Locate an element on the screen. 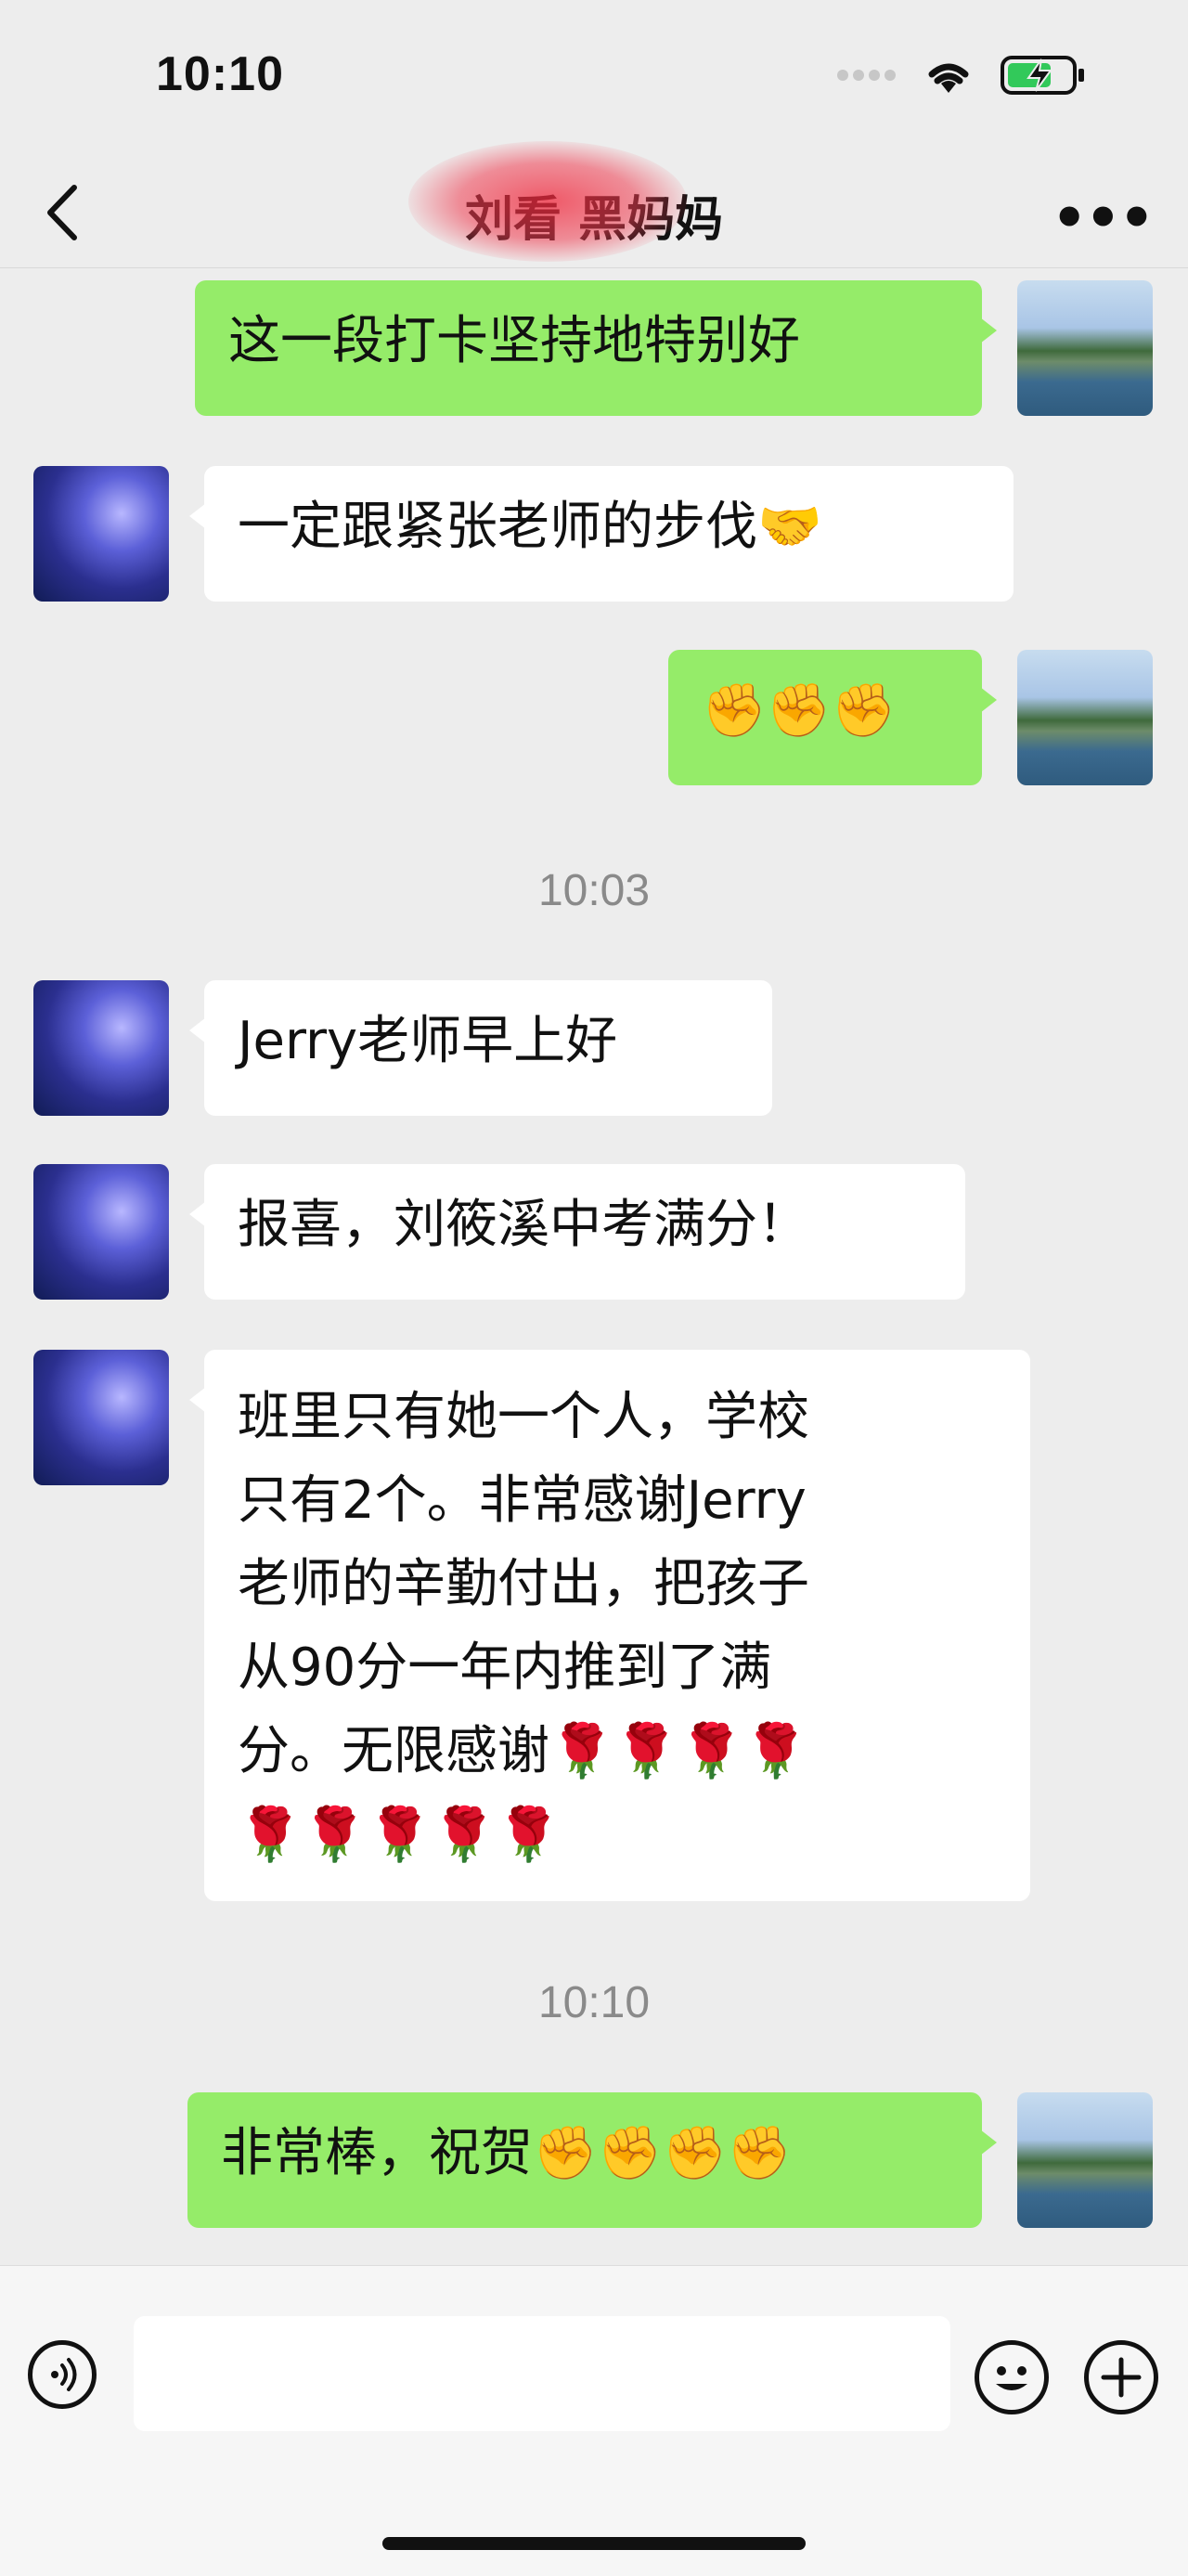 The image size is (1188, 2576). message-line: 🌹🌹🌹🌹🌹 is located at coordinates (400, 1835).